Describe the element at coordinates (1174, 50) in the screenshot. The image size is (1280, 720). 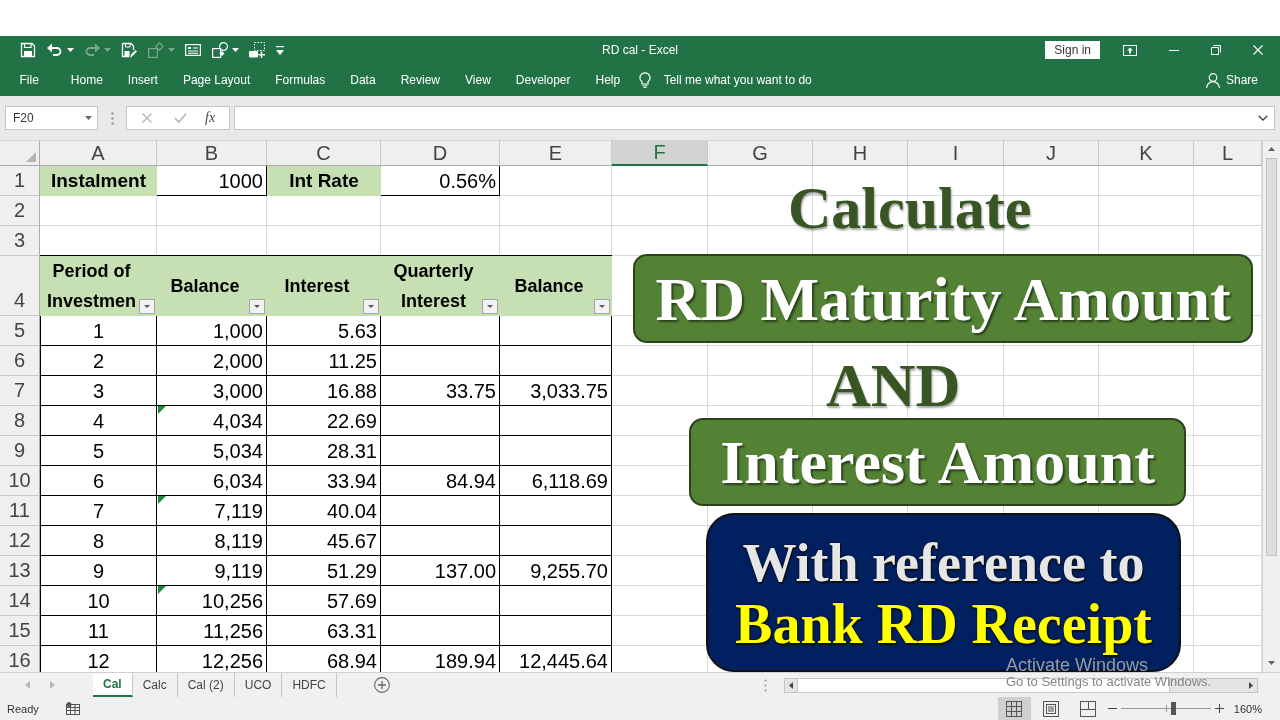
I see `minimize-icon` at that location.